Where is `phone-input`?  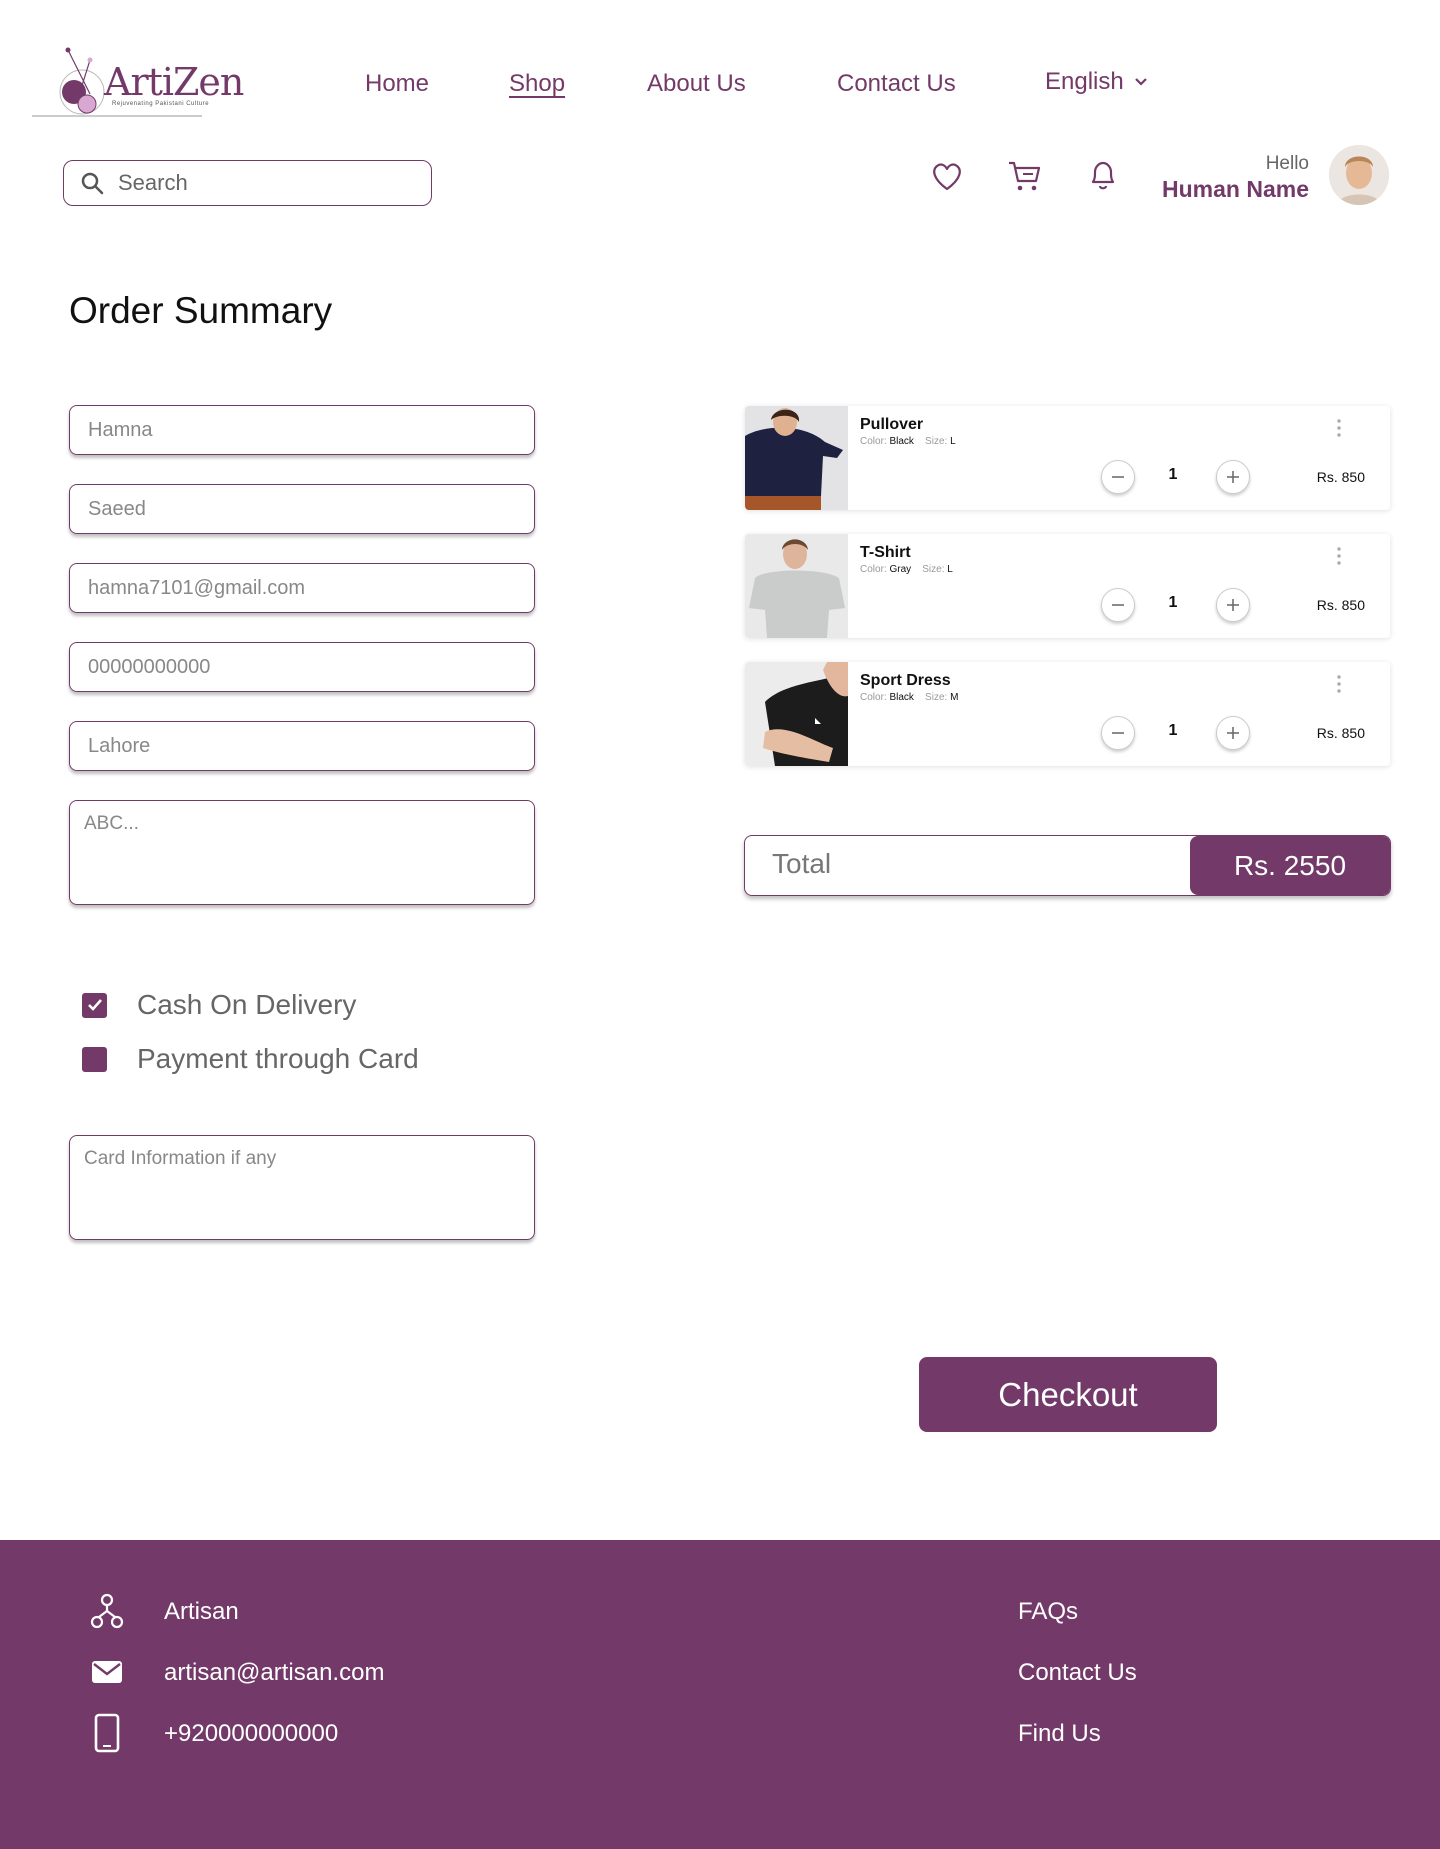 phone-input is located at coordinates (302, 667).